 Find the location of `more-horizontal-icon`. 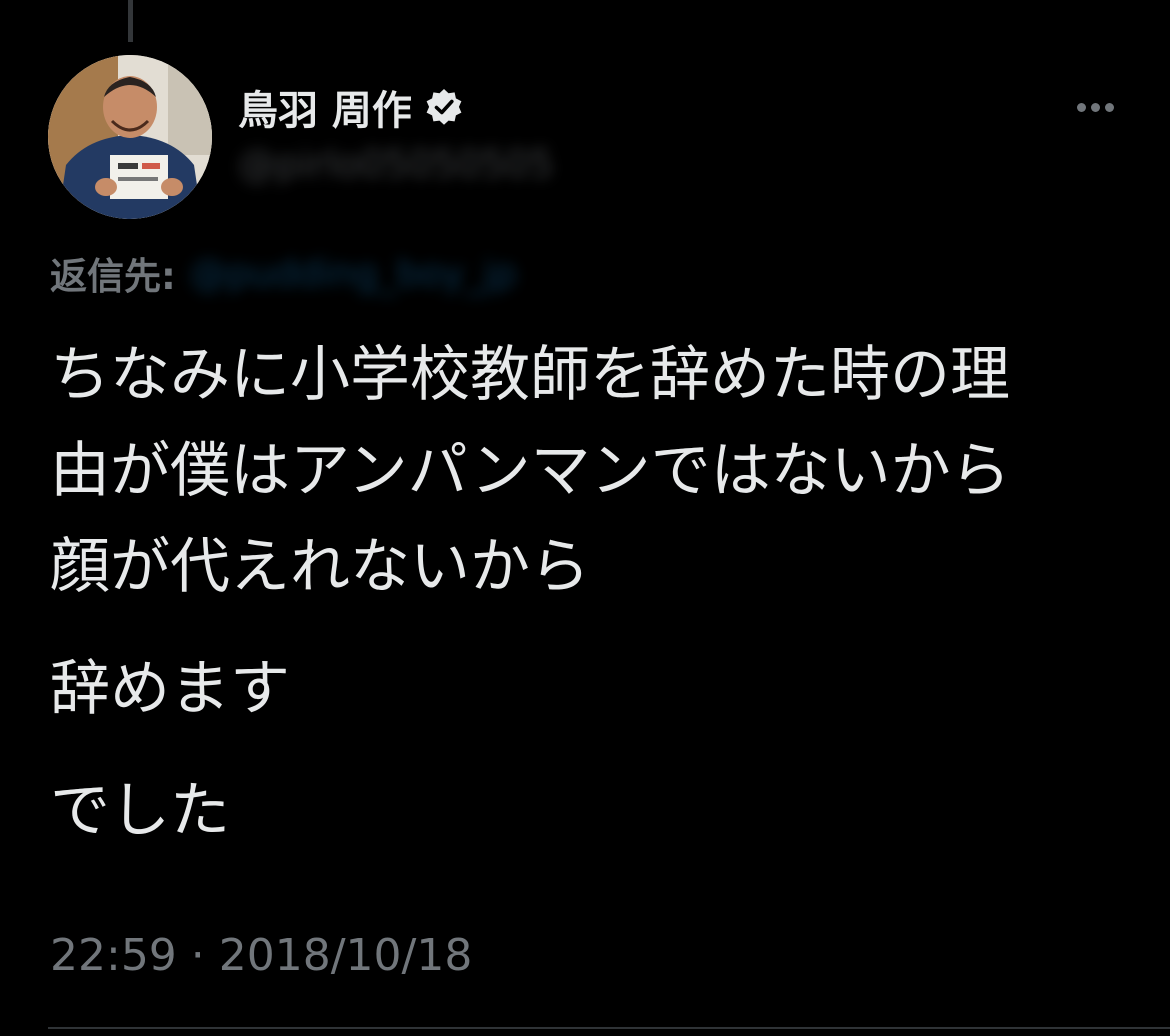

more-horizontal-icon is located at coordinates (1095, 107).